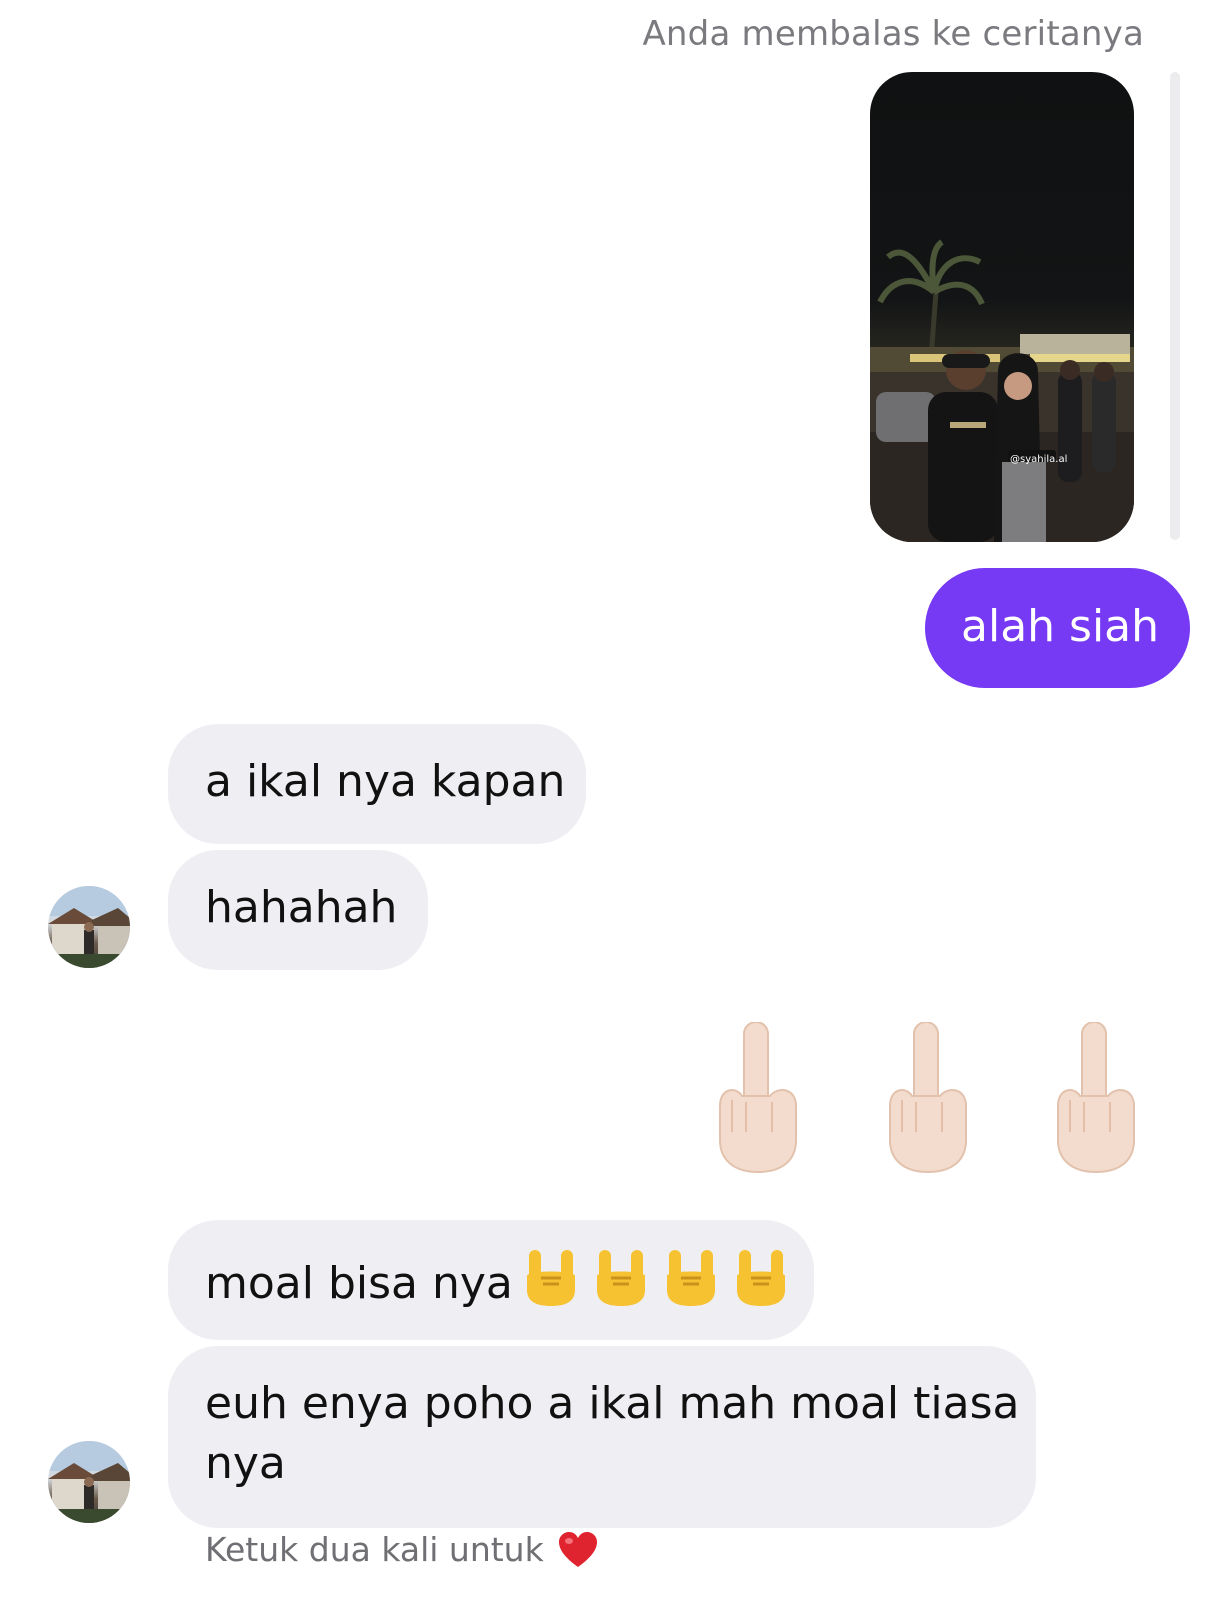  I want to click on double-tap-hint: Ketuk dua kali untuk, so click(401, 1549).